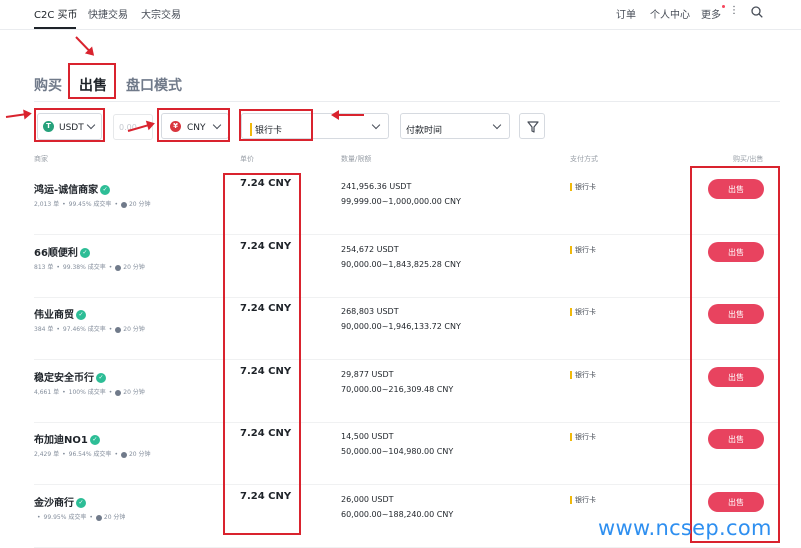 Image resolution: width=801 pixels, height=548 pixels. Describe the element at coordinates (56, 253) in the screenshot. I see `merchant-name-text: 66顺便利` at that location.